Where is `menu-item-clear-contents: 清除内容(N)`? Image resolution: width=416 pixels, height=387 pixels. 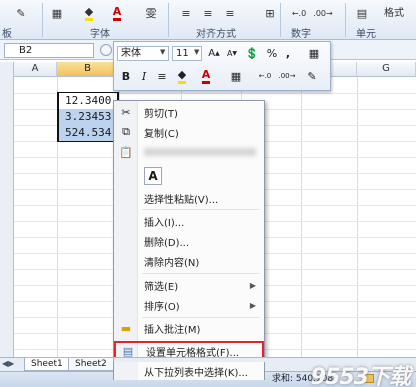
menu-item-clear-contents: 清除内容(N) is located at coordinates (189, 261).